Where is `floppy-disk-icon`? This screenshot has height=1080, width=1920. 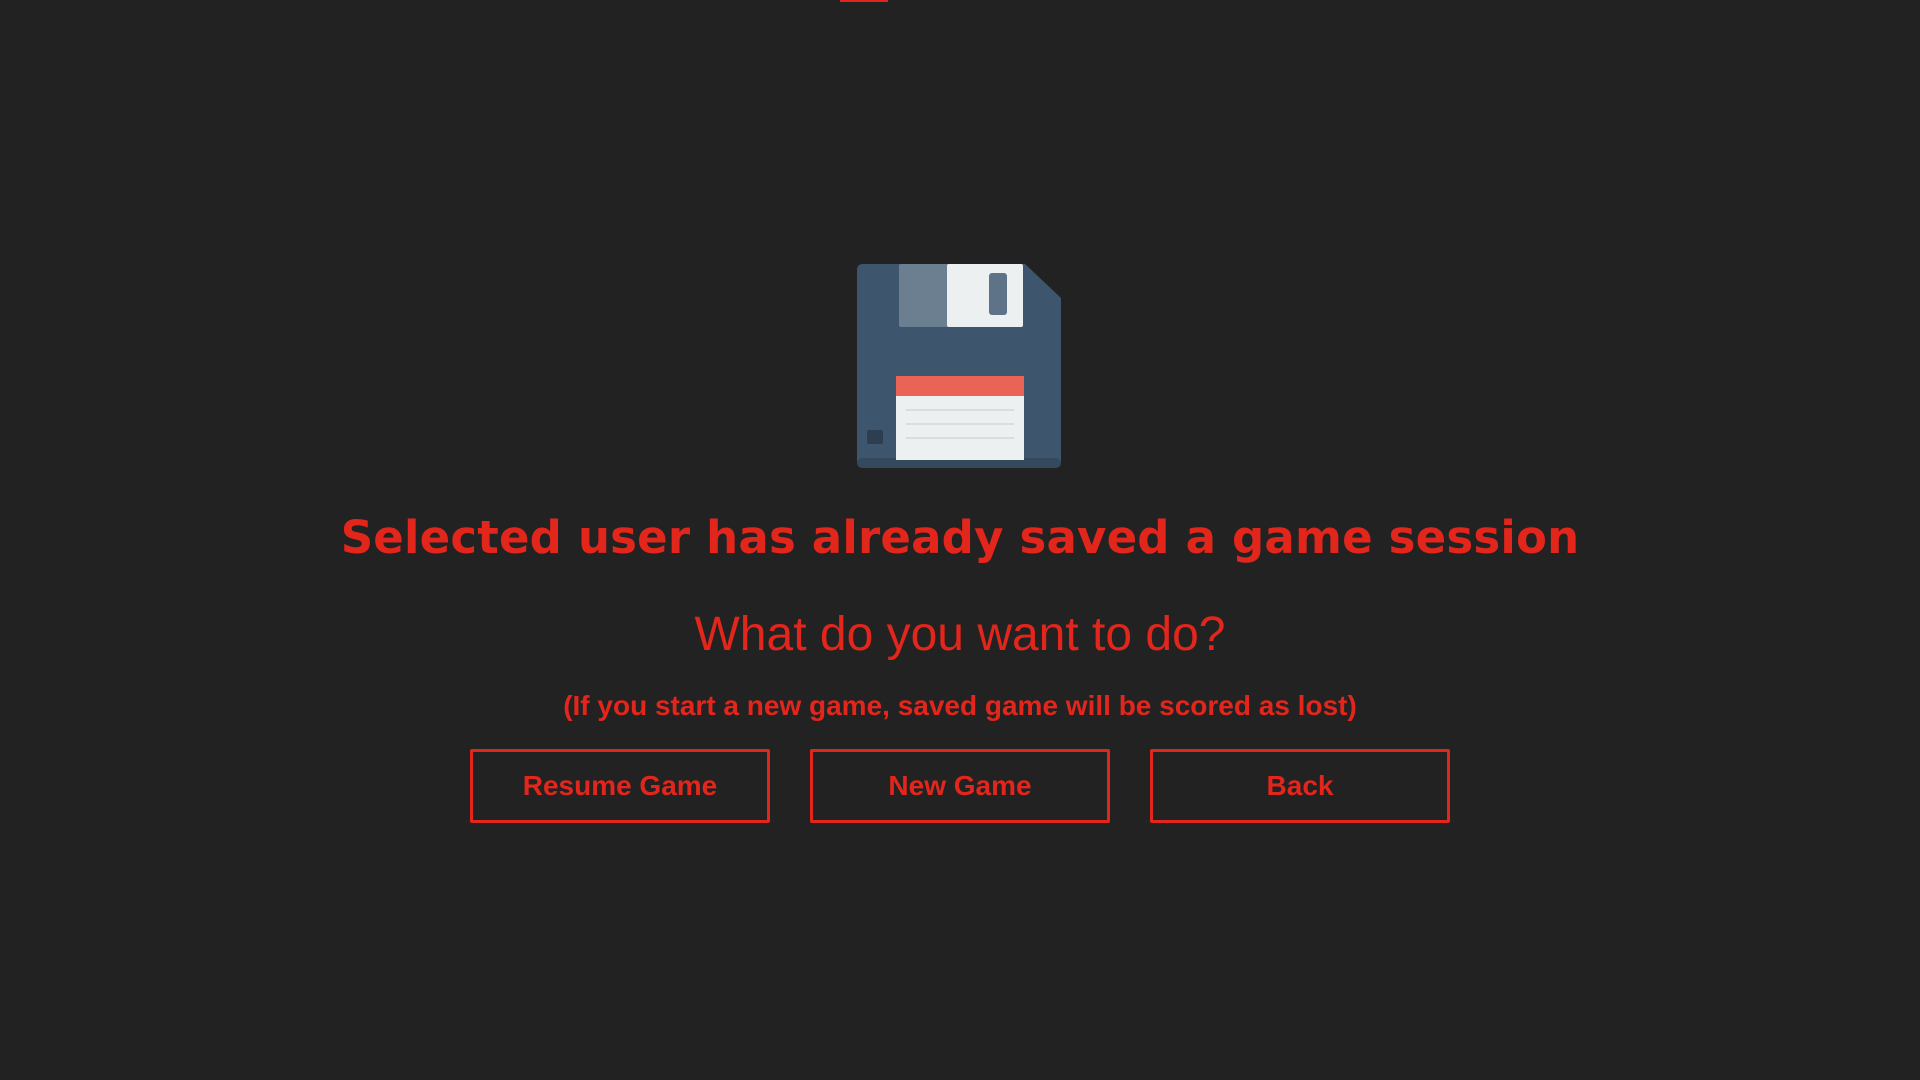
floppy-disk-icon is located at coordinates (959, 366).